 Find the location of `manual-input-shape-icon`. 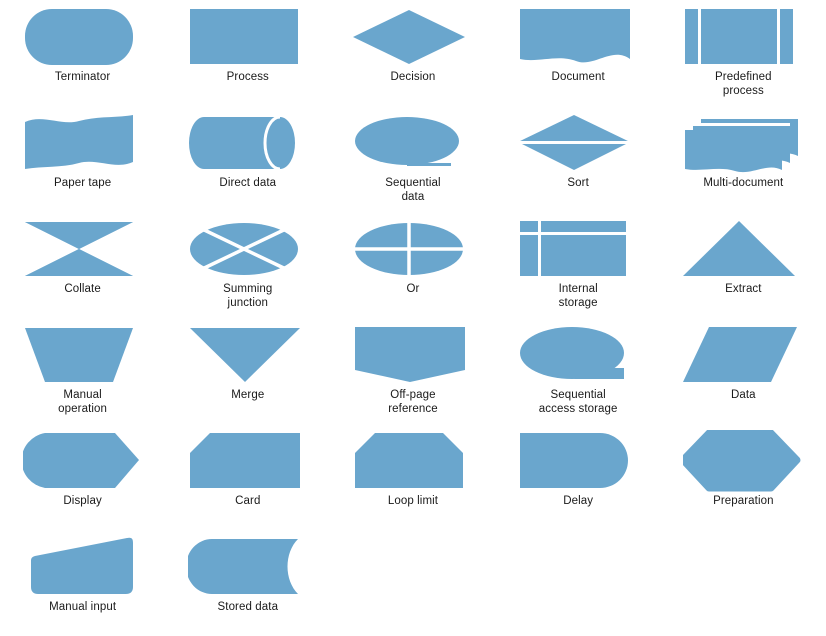

manual-input-shape-icon is located at coordinates (81, 565).